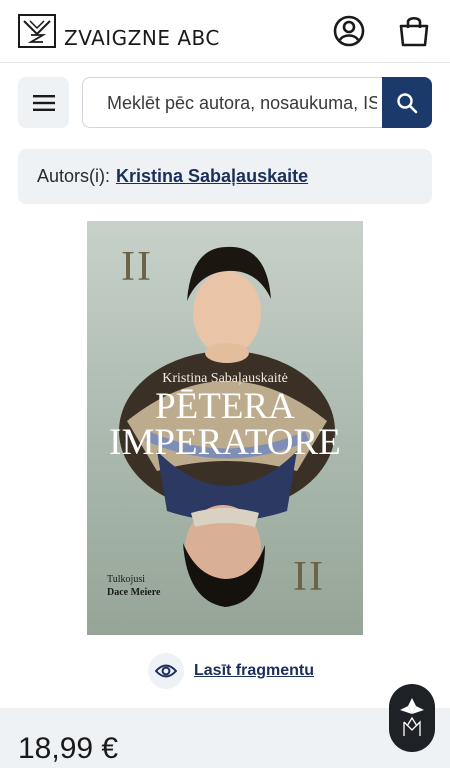 The width and height of the screenshot is (450, 768). I want to click on search-button, so click(407, 102).